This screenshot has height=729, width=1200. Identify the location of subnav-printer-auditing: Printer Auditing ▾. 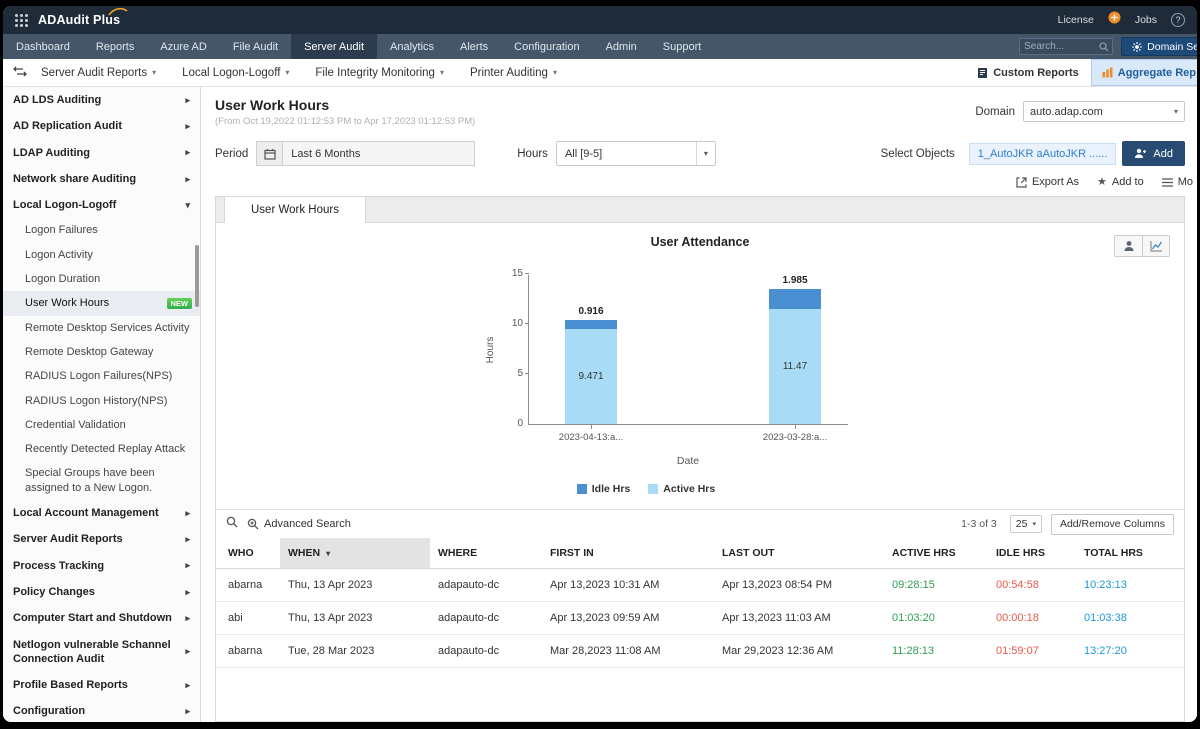
(513, 73).